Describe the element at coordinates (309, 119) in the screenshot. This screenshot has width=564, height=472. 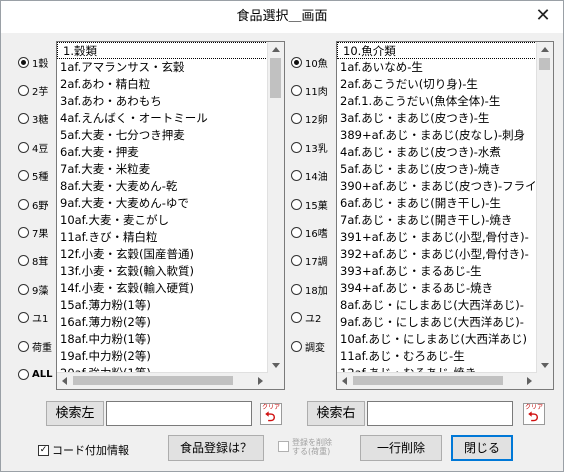
I see `category-radio-2: 12卵` at that location.